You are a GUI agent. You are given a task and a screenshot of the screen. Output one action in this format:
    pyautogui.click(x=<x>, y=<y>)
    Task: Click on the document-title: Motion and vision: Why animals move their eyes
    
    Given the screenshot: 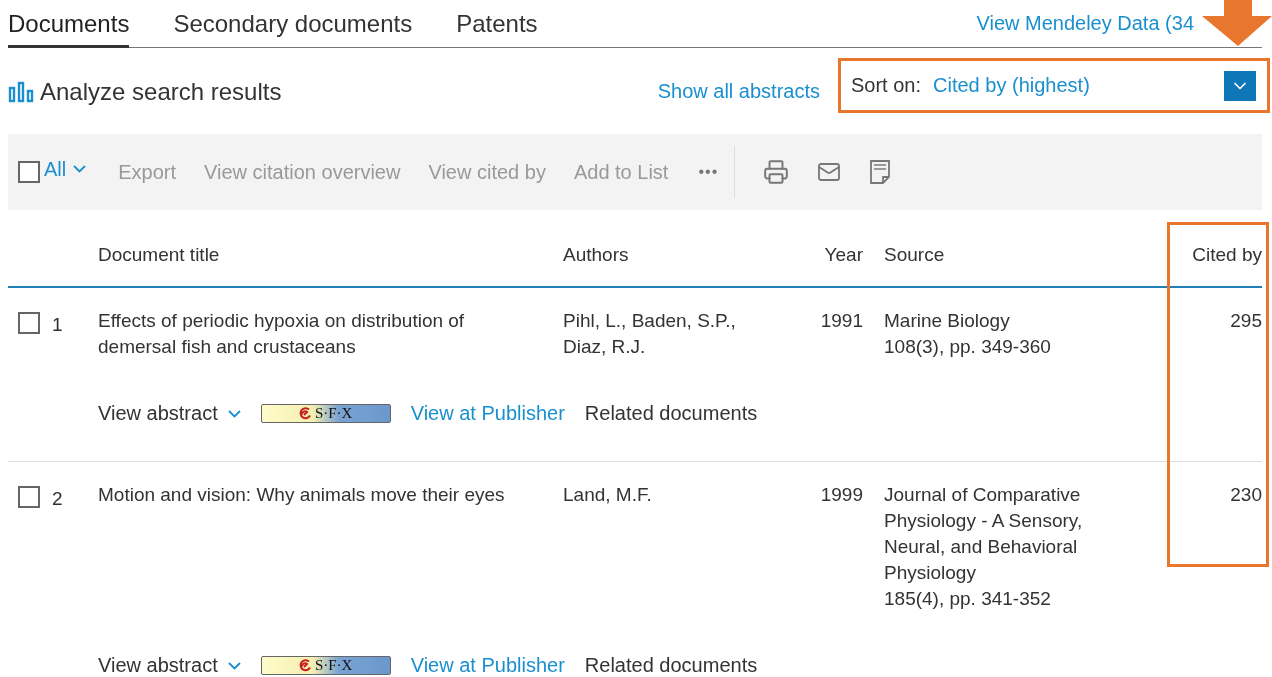 What is the action you would take?
    pyautogui.click(x=315, y=495)
    